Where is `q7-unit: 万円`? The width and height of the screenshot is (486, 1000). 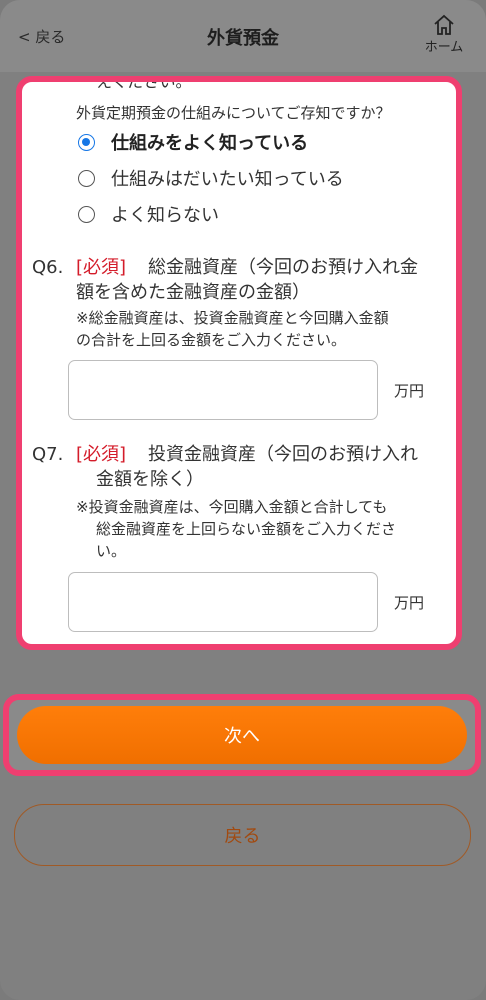
q7-unit: 万円 is located at coordinates (409, 603).